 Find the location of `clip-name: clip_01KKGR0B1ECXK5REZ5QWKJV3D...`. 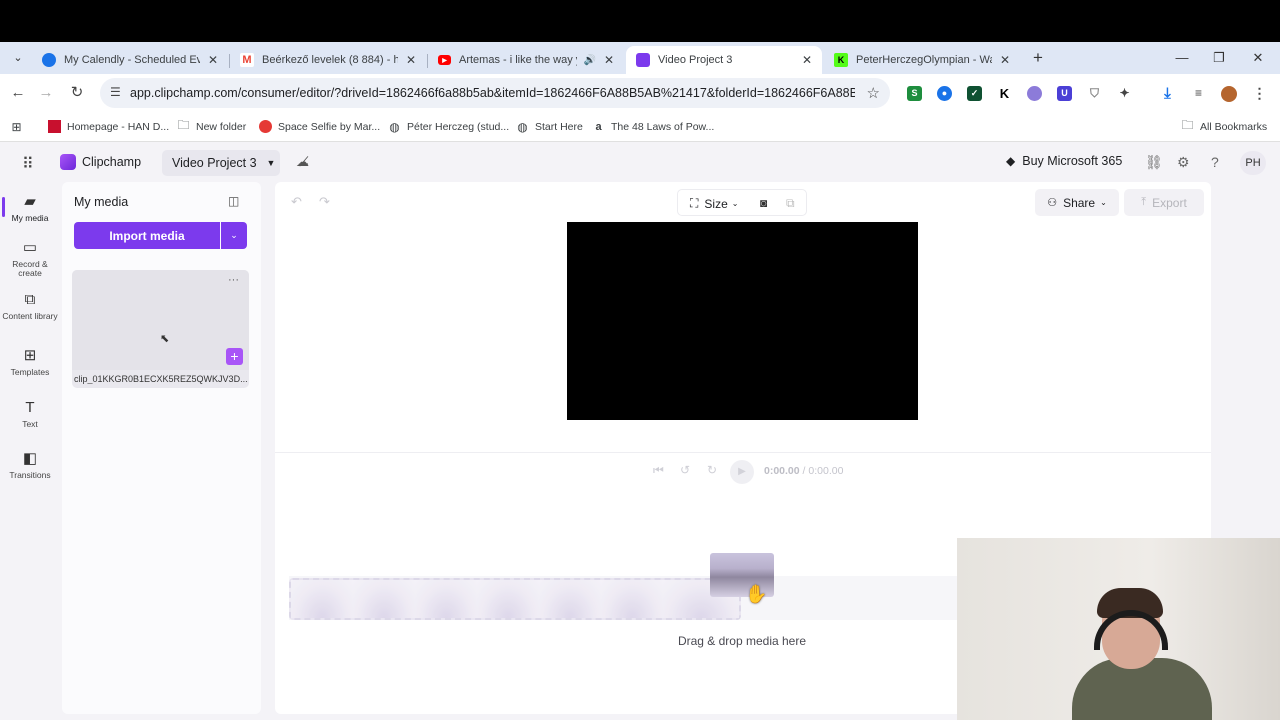

clip-name: clip_01KKGR0B1ECXK5REZ5QWKJV3D... is located at coordinates (161, 379).